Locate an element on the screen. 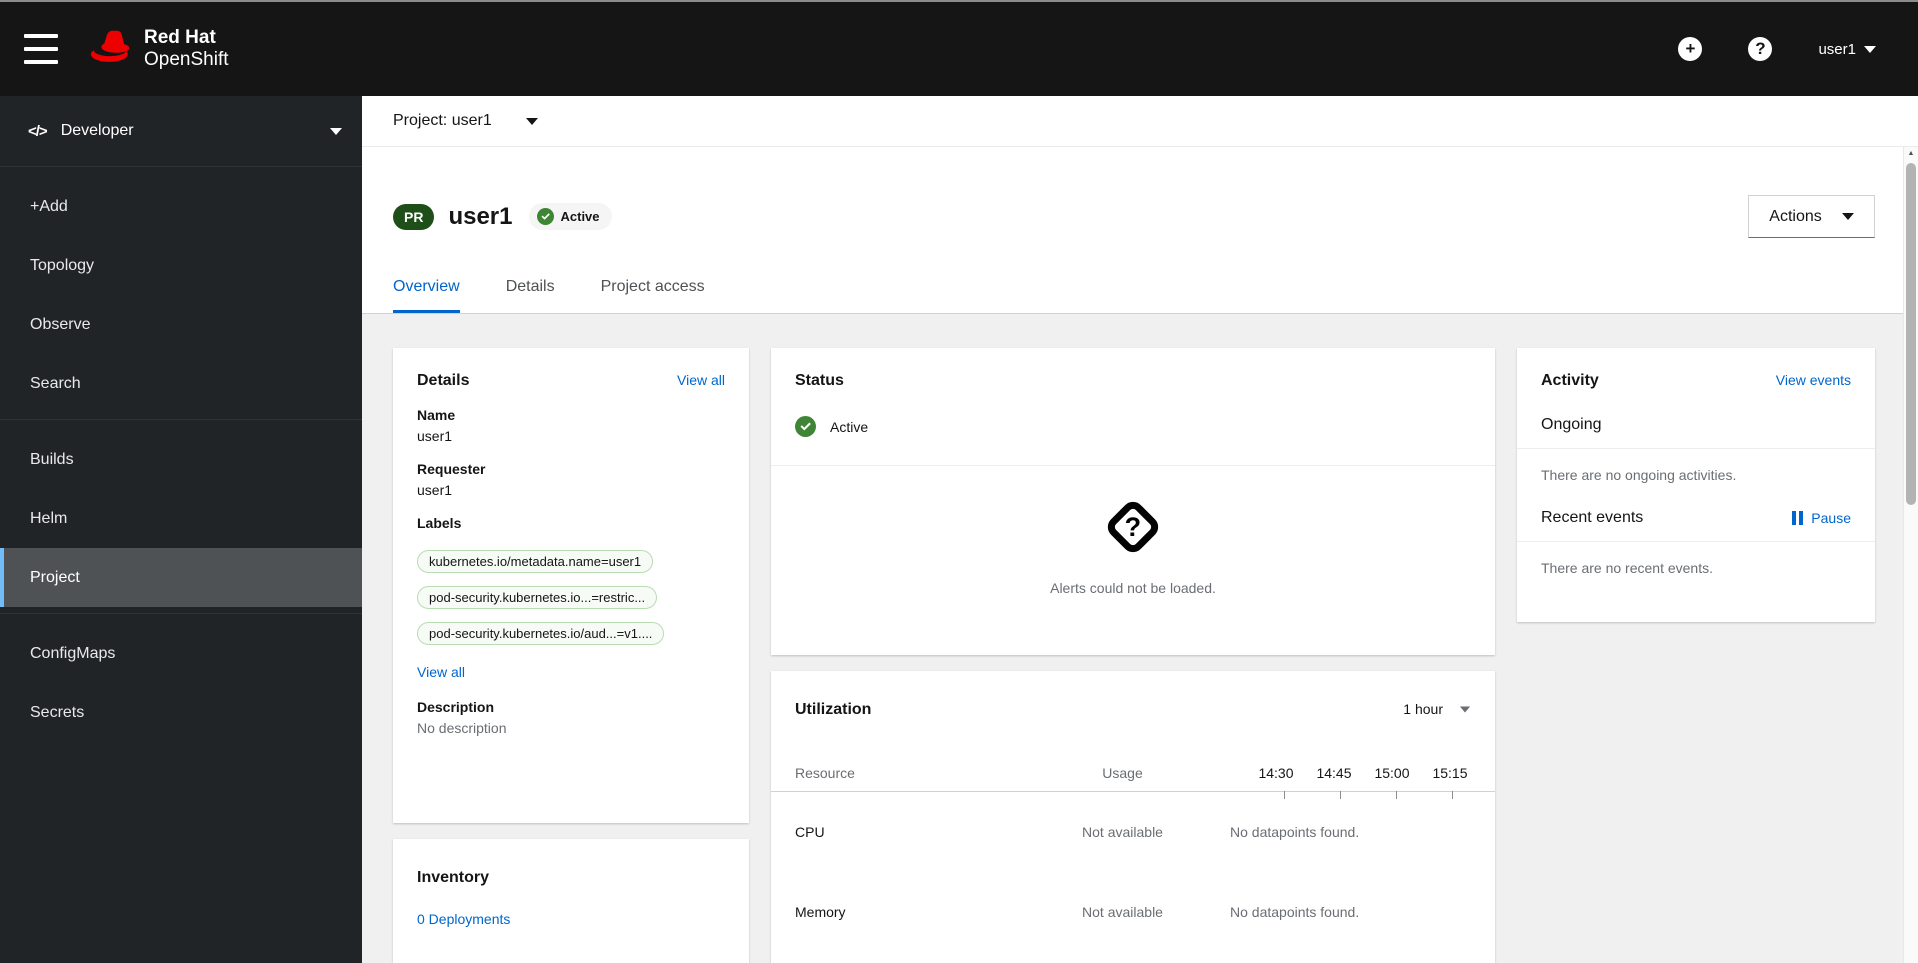 Image resolution: width=1918 pixels, height=963 pixels. help-question-circle-icon: ? is located at coordinates (1760, 49).